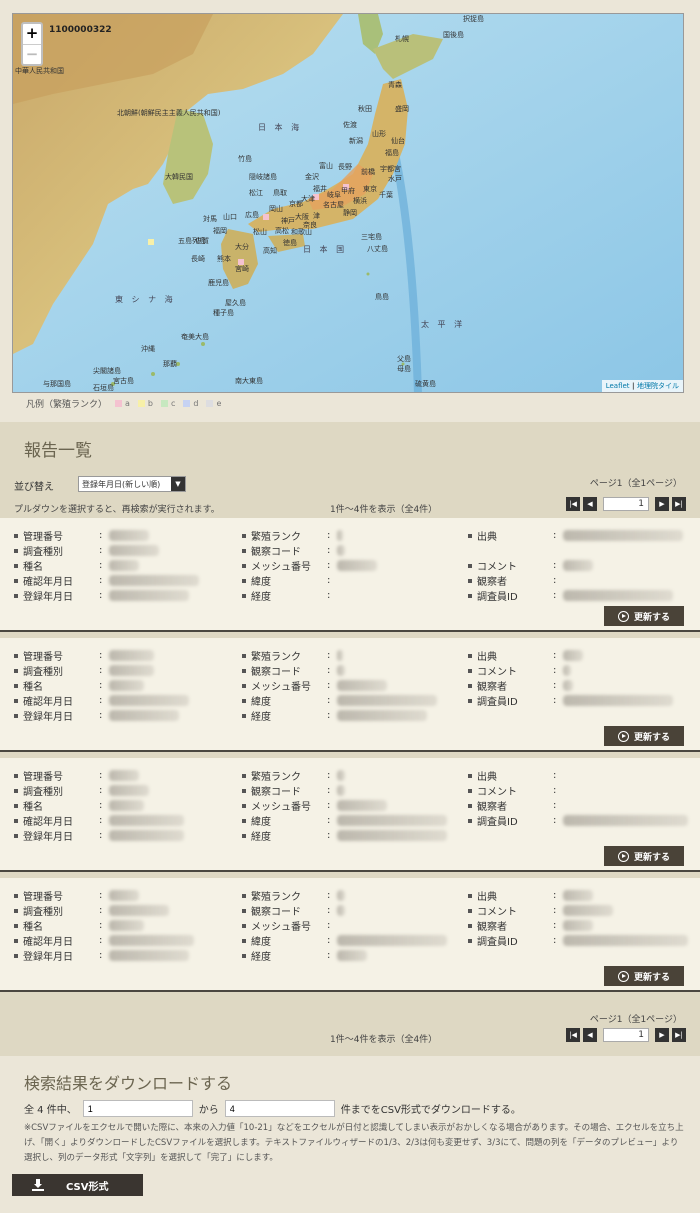 The width and height of the screenshot is (700, 1213). Describe the element at coordinates (256, 193) in the screenshot. I see `map-label-matsue: 松江` at that location.